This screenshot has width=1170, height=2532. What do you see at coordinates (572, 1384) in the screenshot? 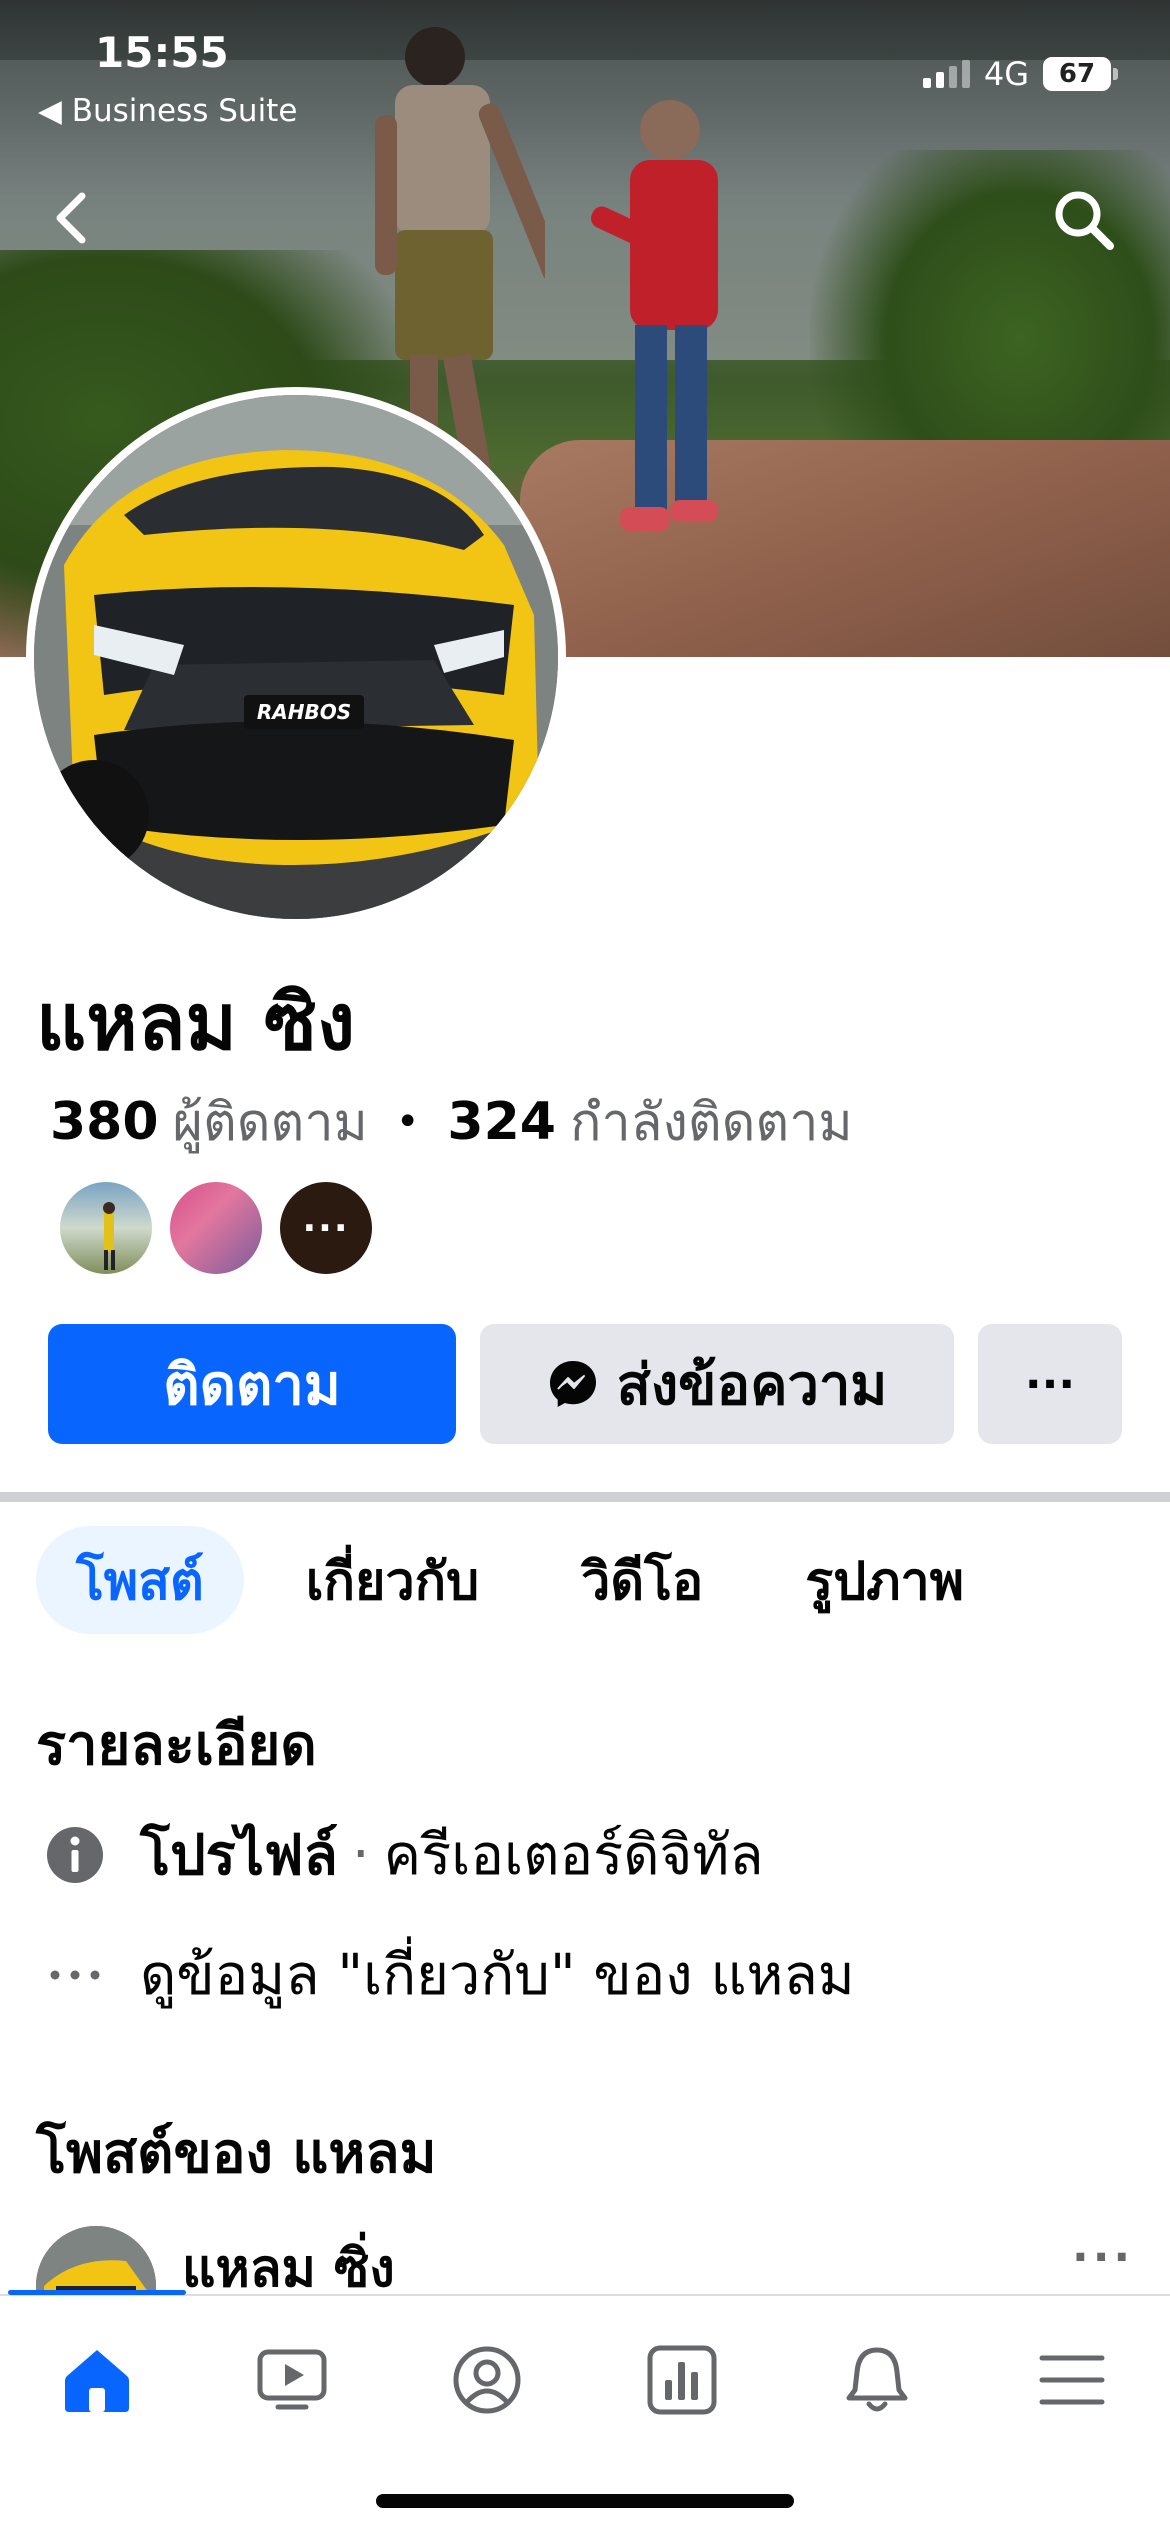
I see `messenger-icon` at bounding box center [572, 1384].